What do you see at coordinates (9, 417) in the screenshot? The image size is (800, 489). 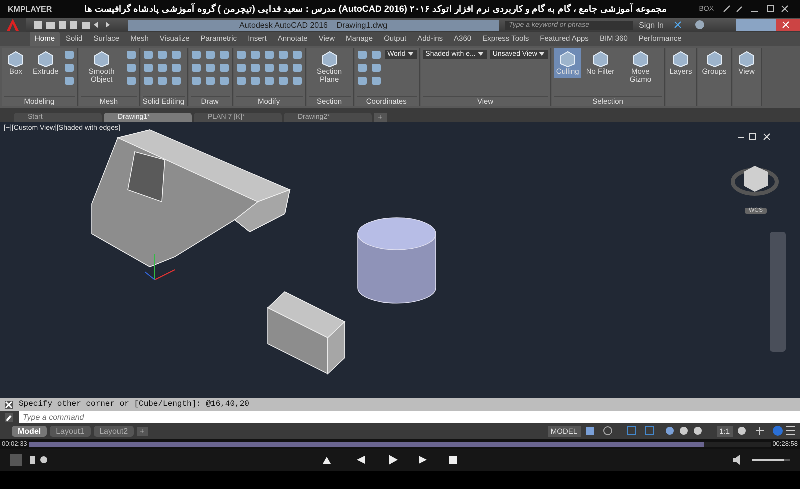 I see `wrench-icon` at bounding box center [9, 417].